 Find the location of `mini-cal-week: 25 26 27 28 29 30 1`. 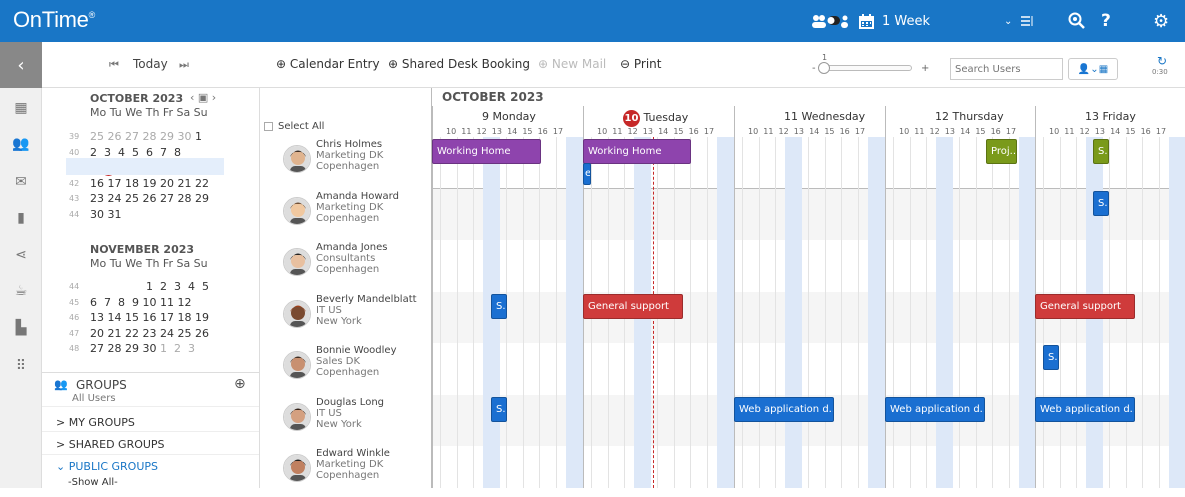

mini-cal-week: 25 26 27 28 29 30 1 is located at coordinates (146, 136).